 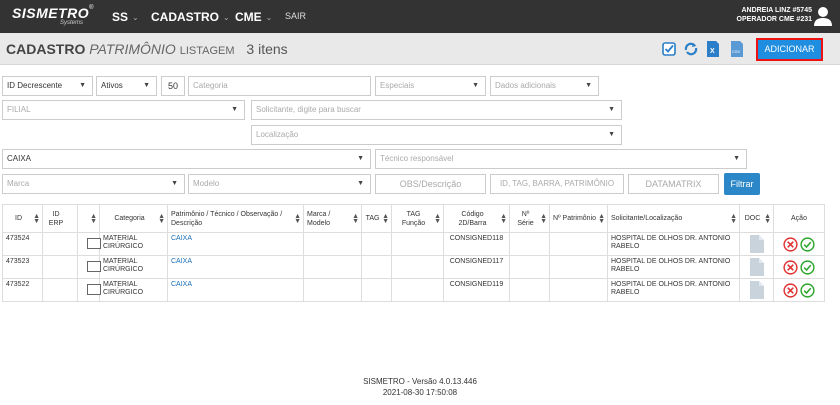 What do you see at coordinates (190, 17) in the screenshot?
I see `nav-menu-cadastro: CADASTRO ⌄` at bounding box center [190, 17].